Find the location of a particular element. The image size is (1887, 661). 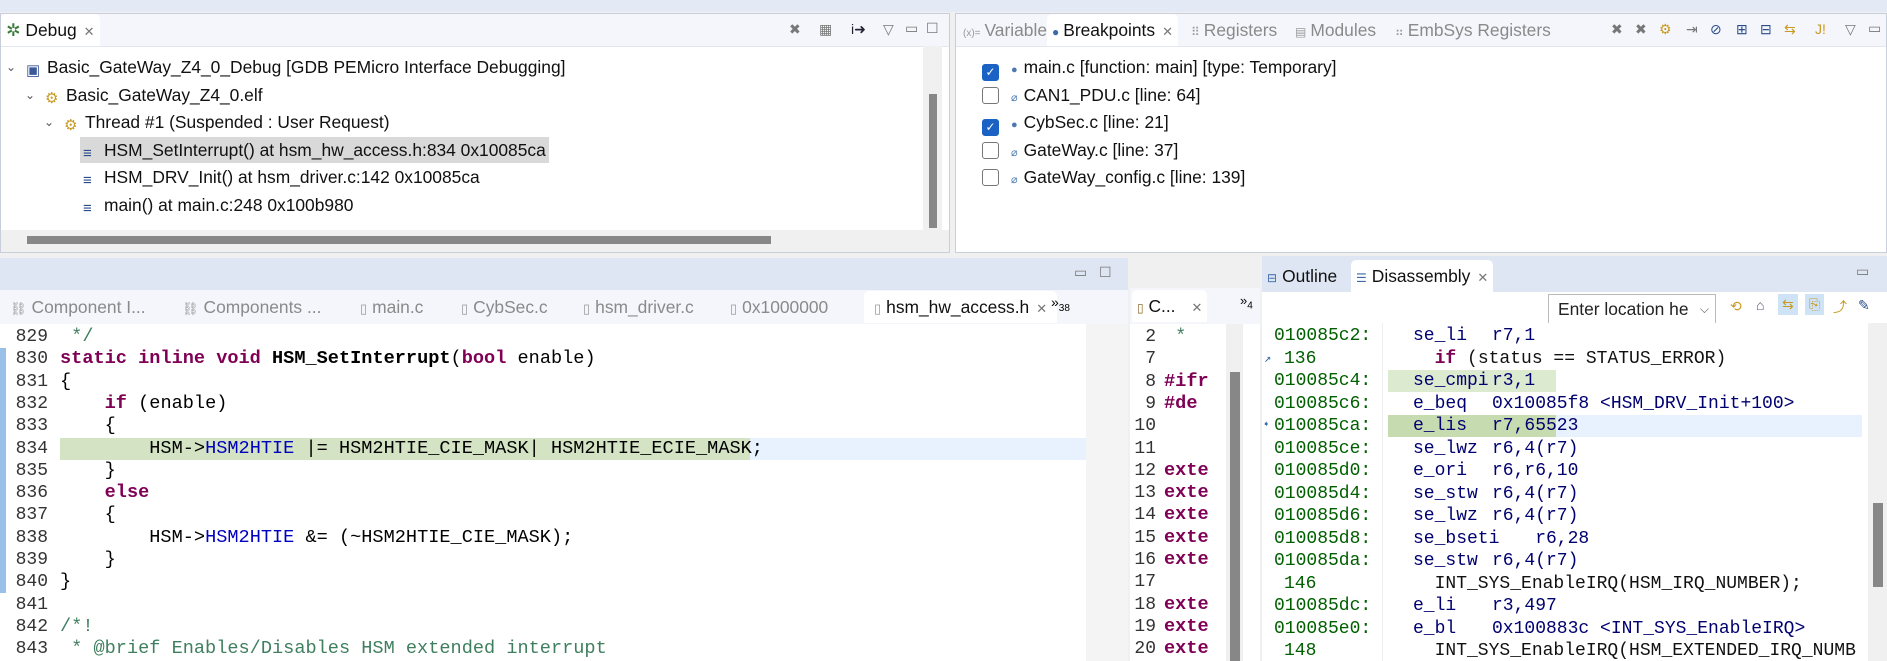

step-into-icon: i➜ is located at coordinates (858, 29).